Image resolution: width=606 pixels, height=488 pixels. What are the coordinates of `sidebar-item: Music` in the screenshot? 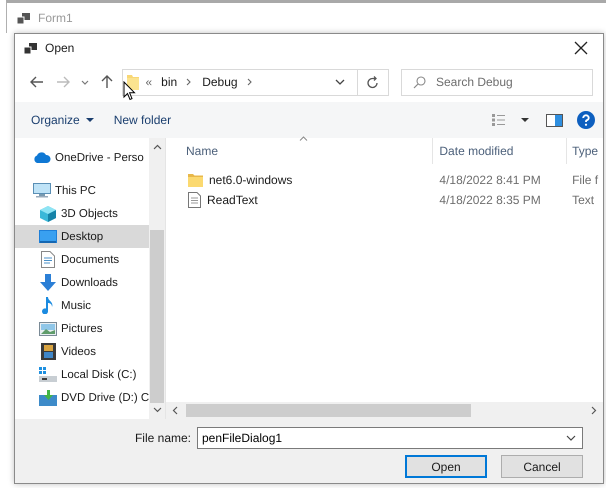 It's located at (82, 305).